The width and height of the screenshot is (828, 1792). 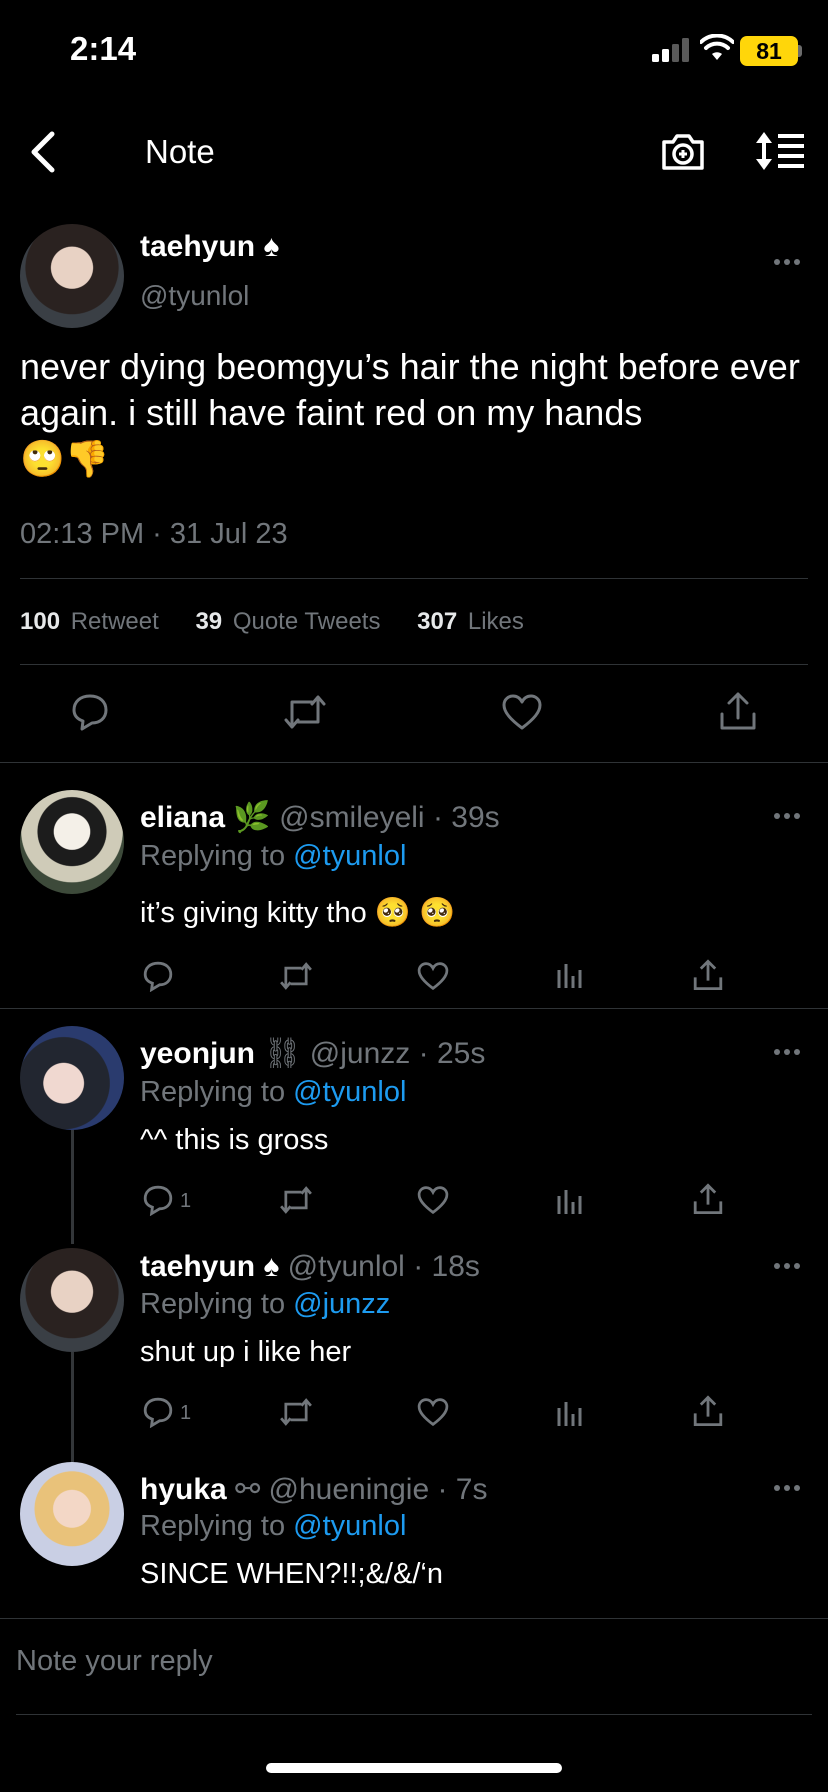 I want to click on status-time: 2:14, so click(x=103, y=48).